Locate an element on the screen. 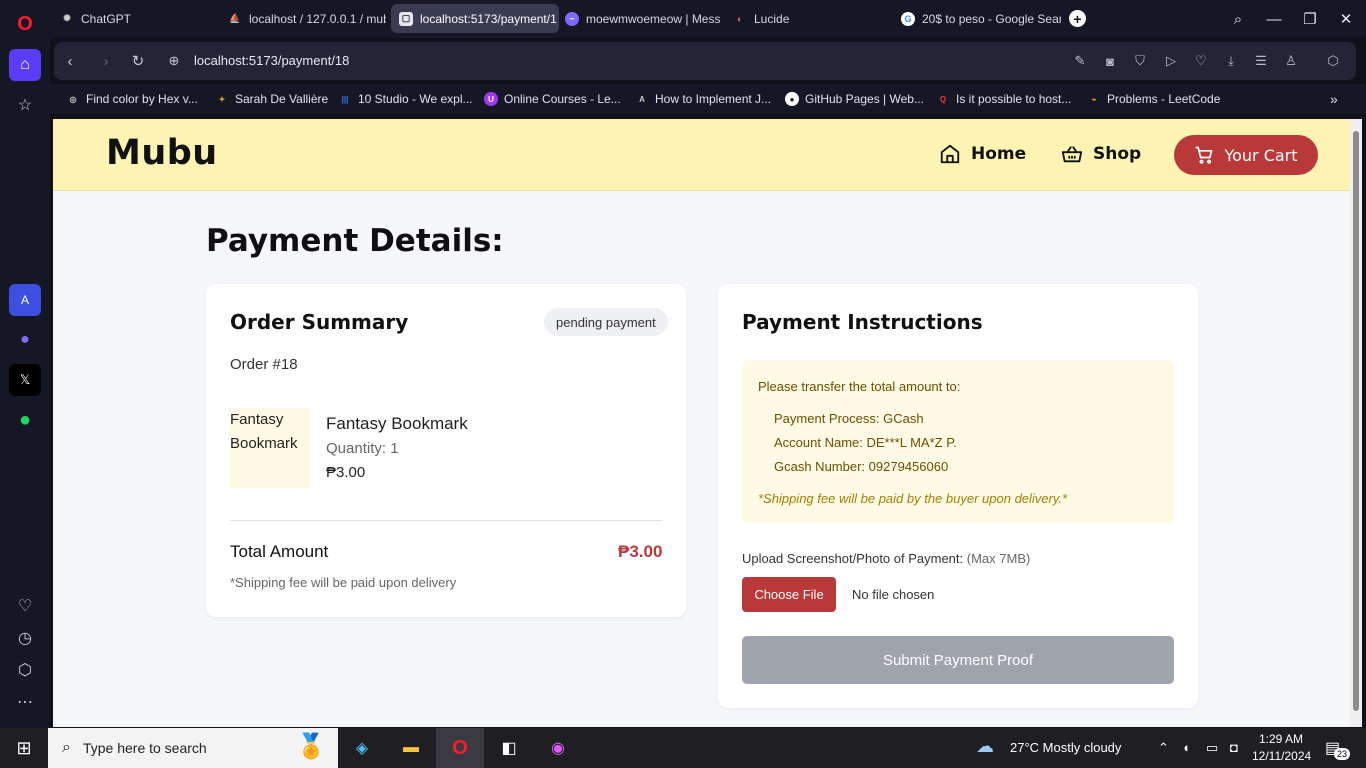 The width and height of the screenshot is (1366, 768). star-icon: ☆ is located at coordinates (25, 105).